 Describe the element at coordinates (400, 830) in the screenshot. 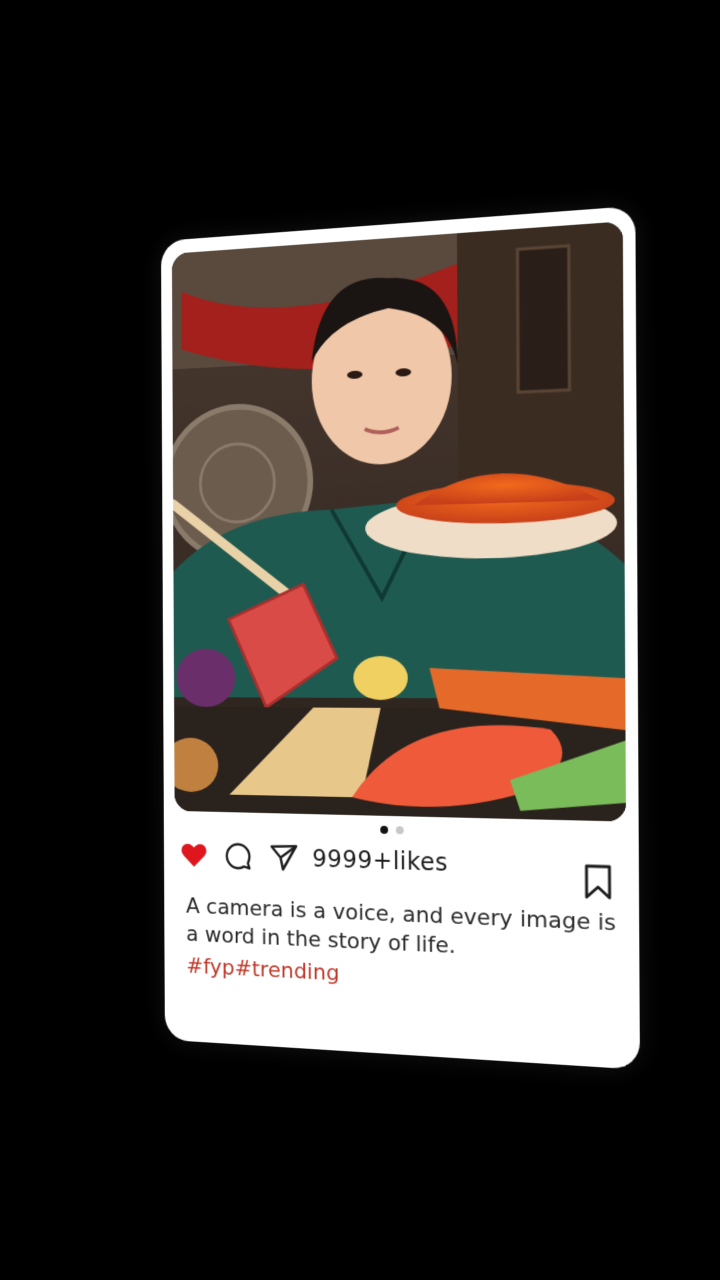

I see `carousel-dot` at that location.